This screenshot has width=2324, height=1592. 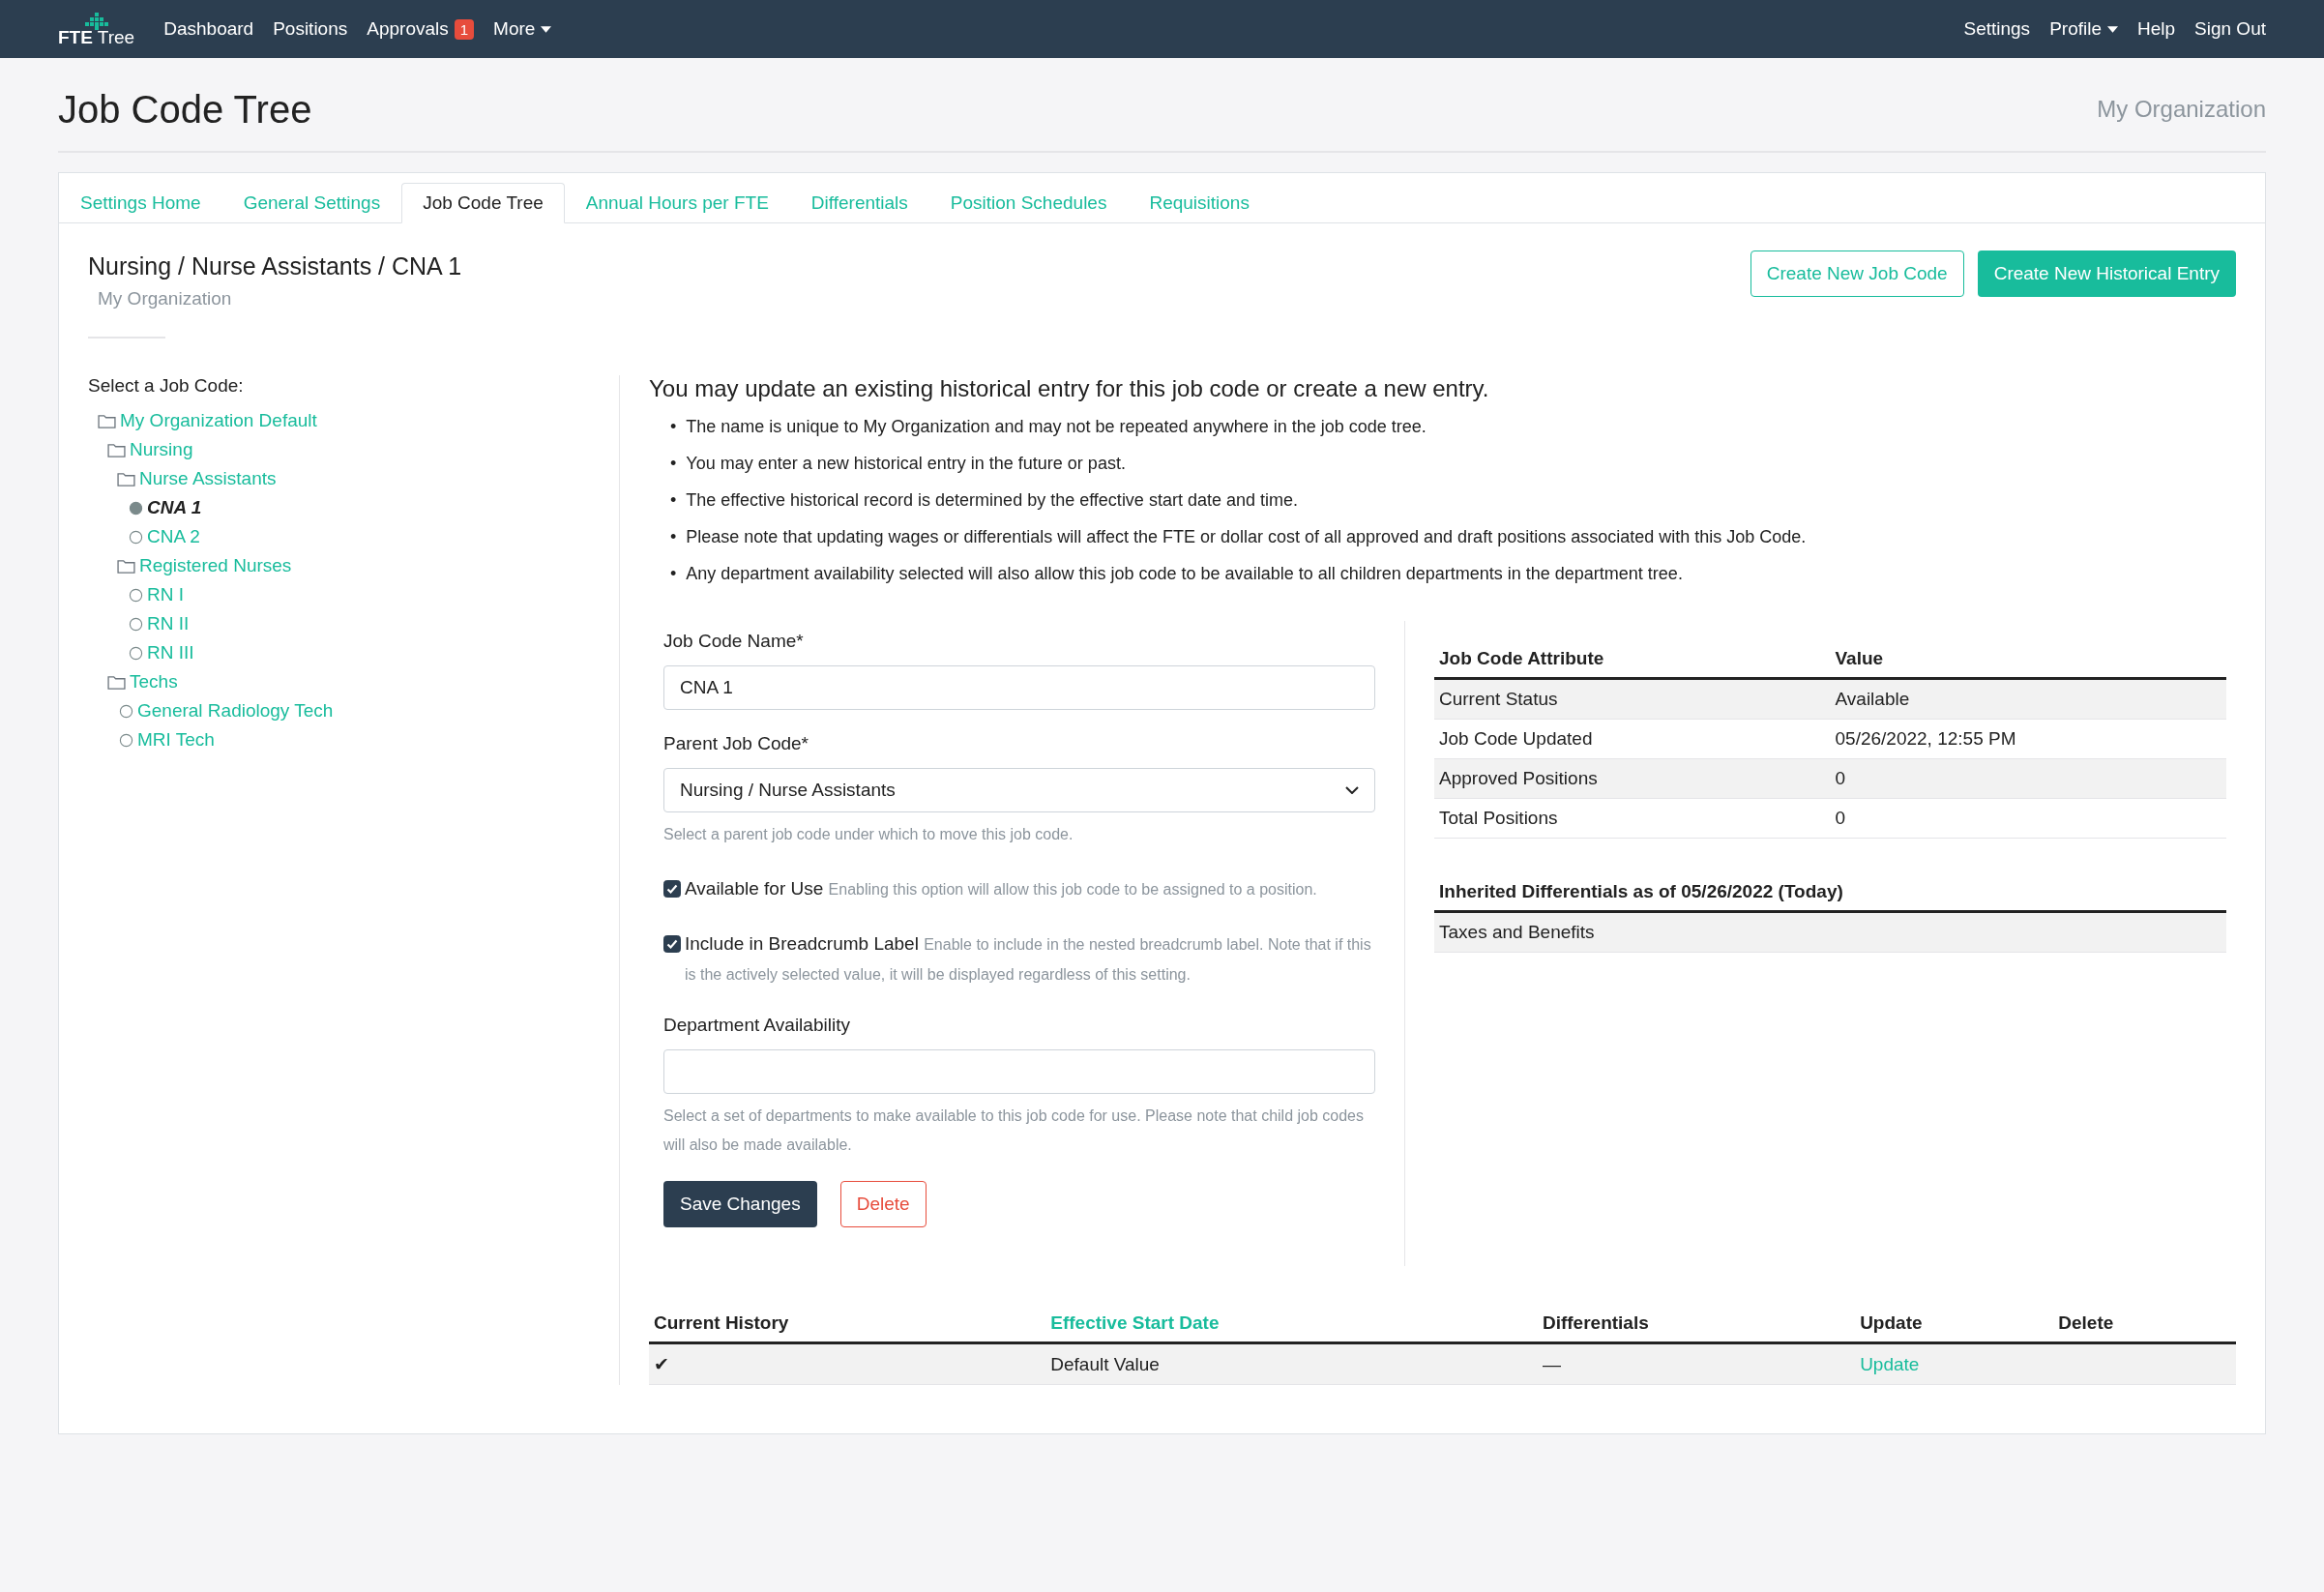 I want to click on tree-item: My Organization Default, so click(x=218, y=421).